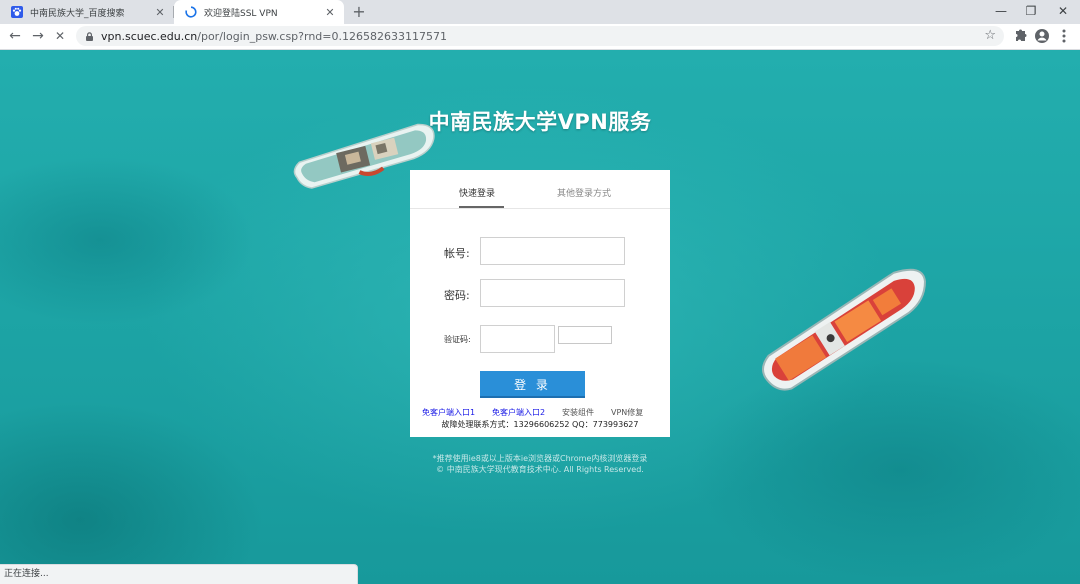 This screenshot has height=584, width=1080. Describe the element at coordinates (540, 424) in the screenshot. I see `support-contact: 故障处理联系方式：13296606252 QQ：773993627` at that location.